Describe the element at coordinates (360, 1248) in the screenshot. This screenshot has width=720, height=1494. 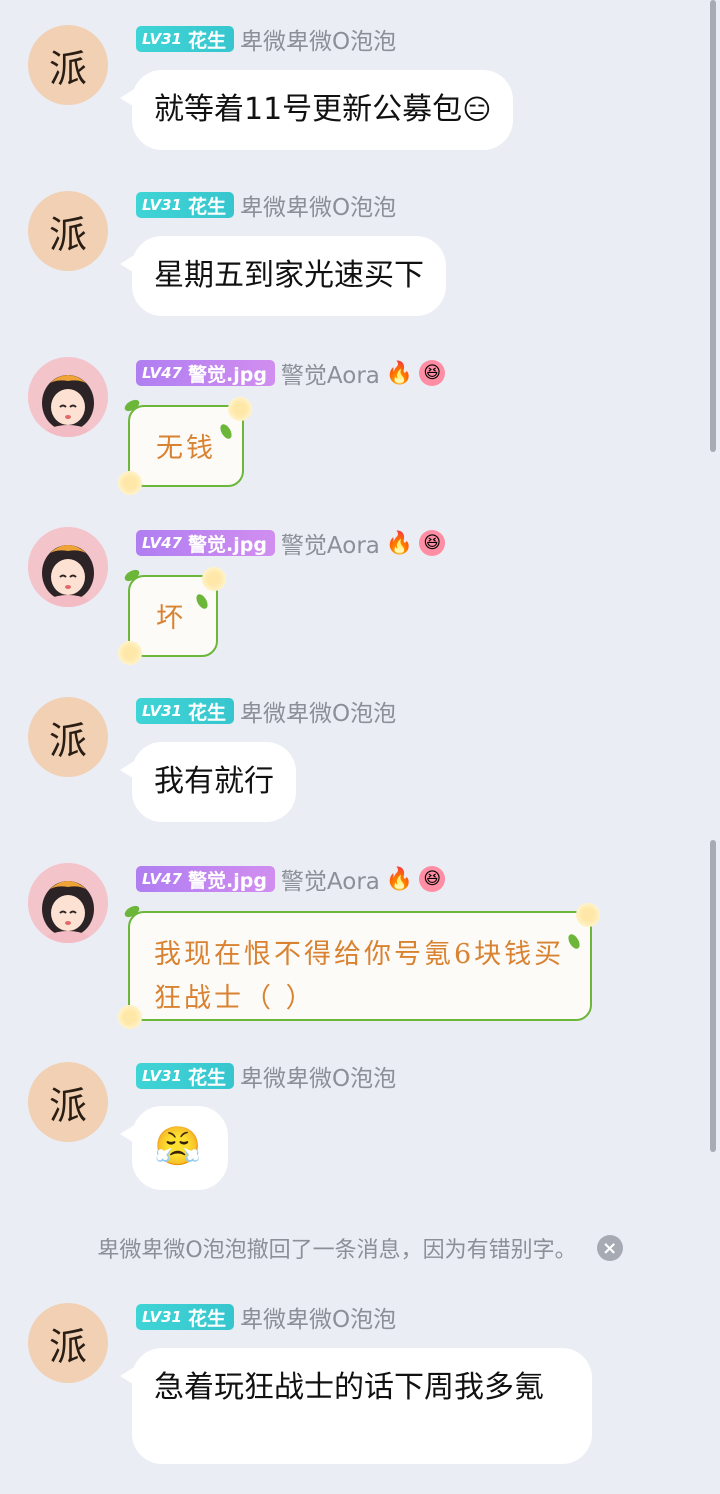
I see `recall-notice: 卑微卑微O泡泡撤回了一条消息，因为有错别字。 ×` at that location.